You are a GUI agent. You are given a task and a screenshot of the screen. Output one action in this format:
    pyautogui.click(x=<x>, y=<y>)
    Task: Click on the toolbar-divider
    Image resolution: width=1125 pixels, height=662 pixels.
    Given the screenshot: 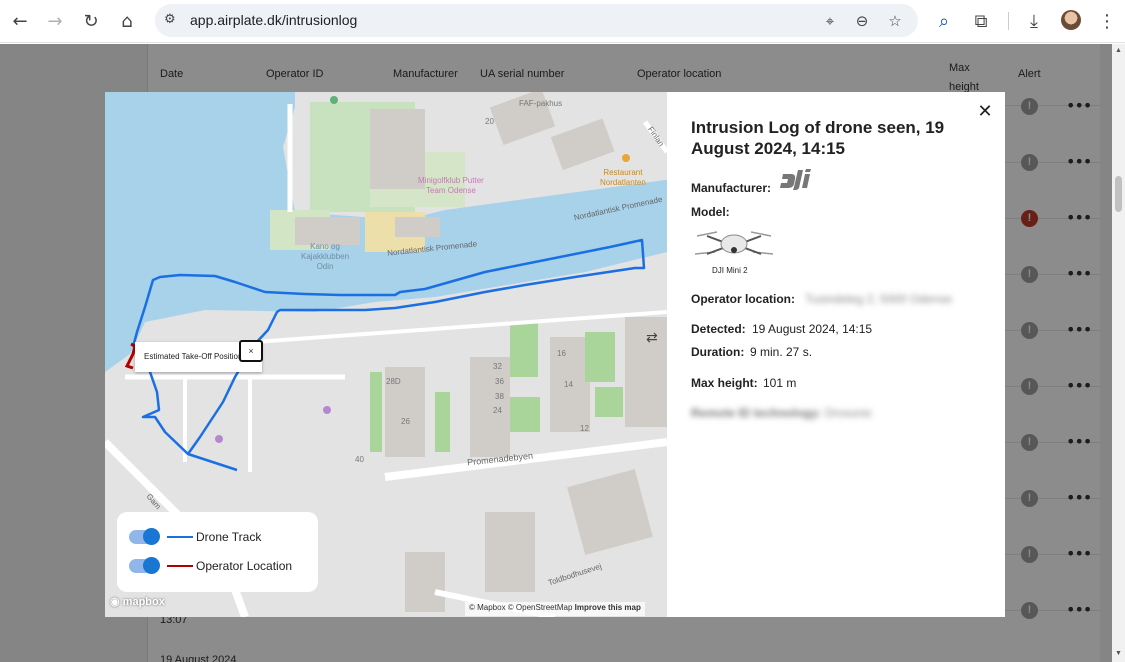 What is the action you would take?
    pyautogui.click(x=1008, y=21)
    